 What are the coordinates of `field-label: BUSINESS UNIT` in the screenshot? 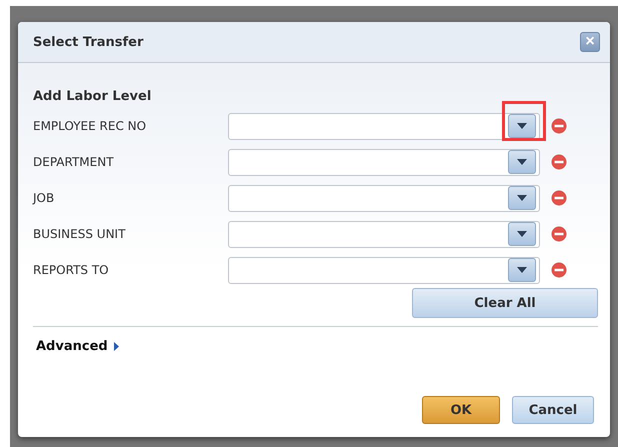 It's located at (79, 234).